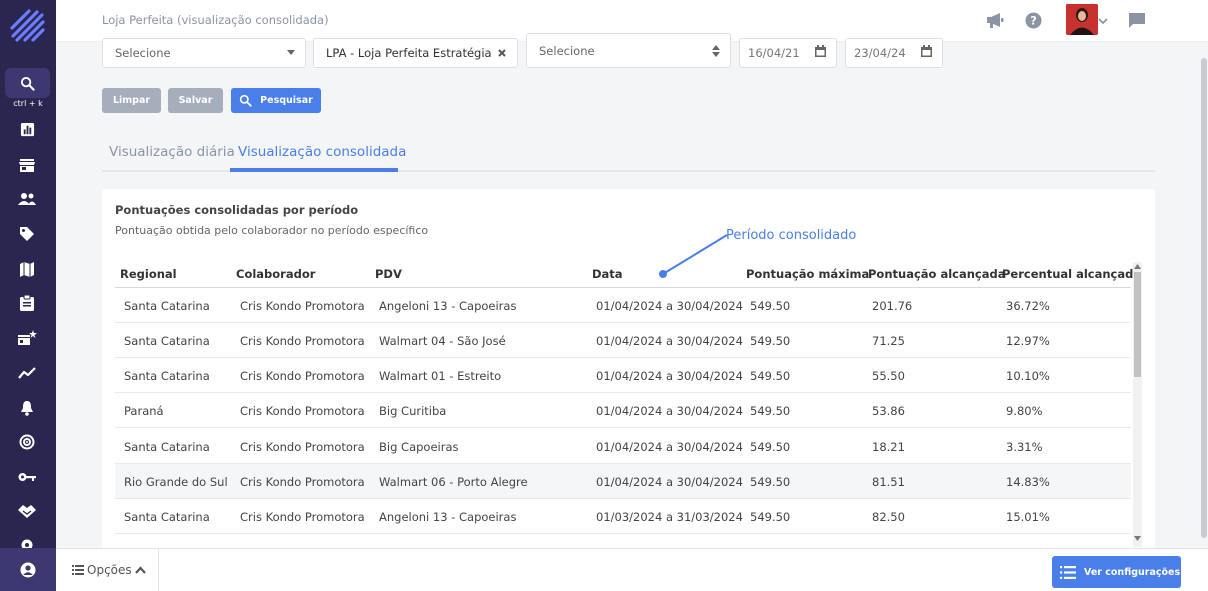 The image size is (1208, 591). I want to click on save-button: Salvar, so click(195, 100).